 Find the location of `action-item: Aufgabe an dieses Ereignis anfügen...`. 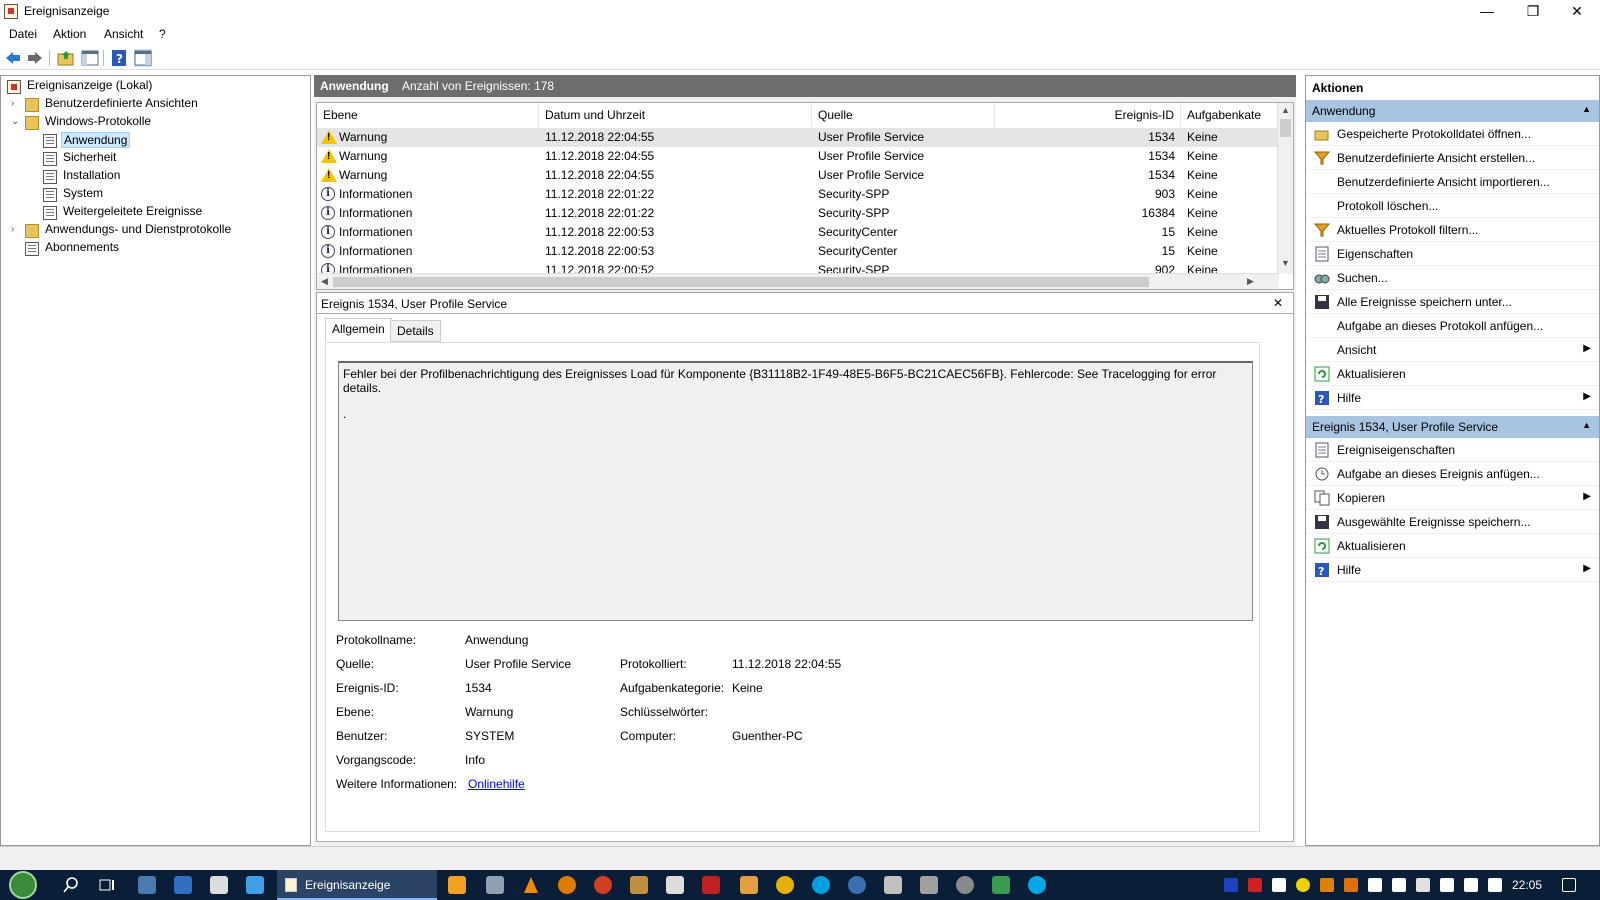

action-item: Aufgabe an dieses Ereignis anfügen... is located at coordinates (1452, 474).